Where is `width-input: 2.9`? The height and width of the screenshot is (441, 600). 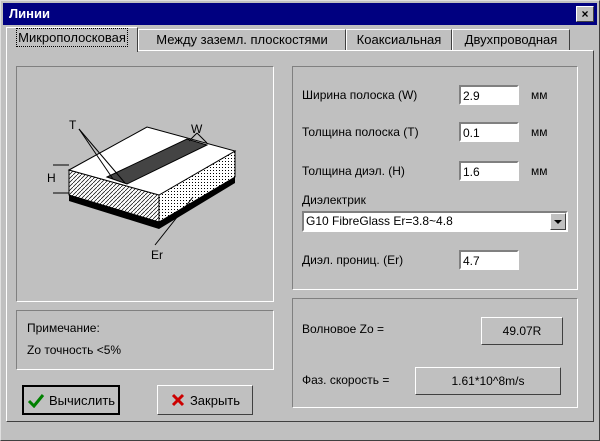
width-input: 2.9 is located at coordinates (489, 95).